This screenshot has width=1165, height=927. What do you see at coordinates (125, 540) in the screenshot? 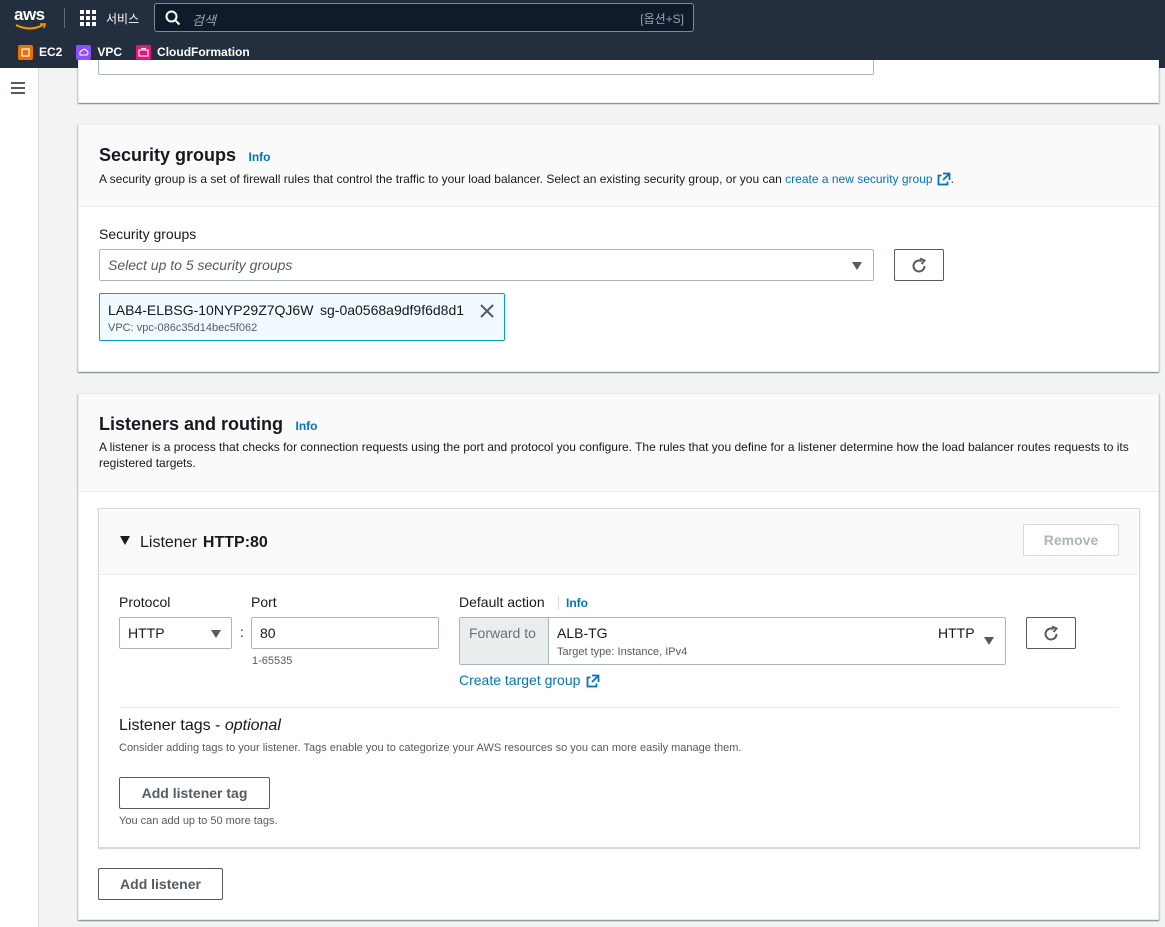
I see `expand-toggle-icon` at bounding box center [125, 540].